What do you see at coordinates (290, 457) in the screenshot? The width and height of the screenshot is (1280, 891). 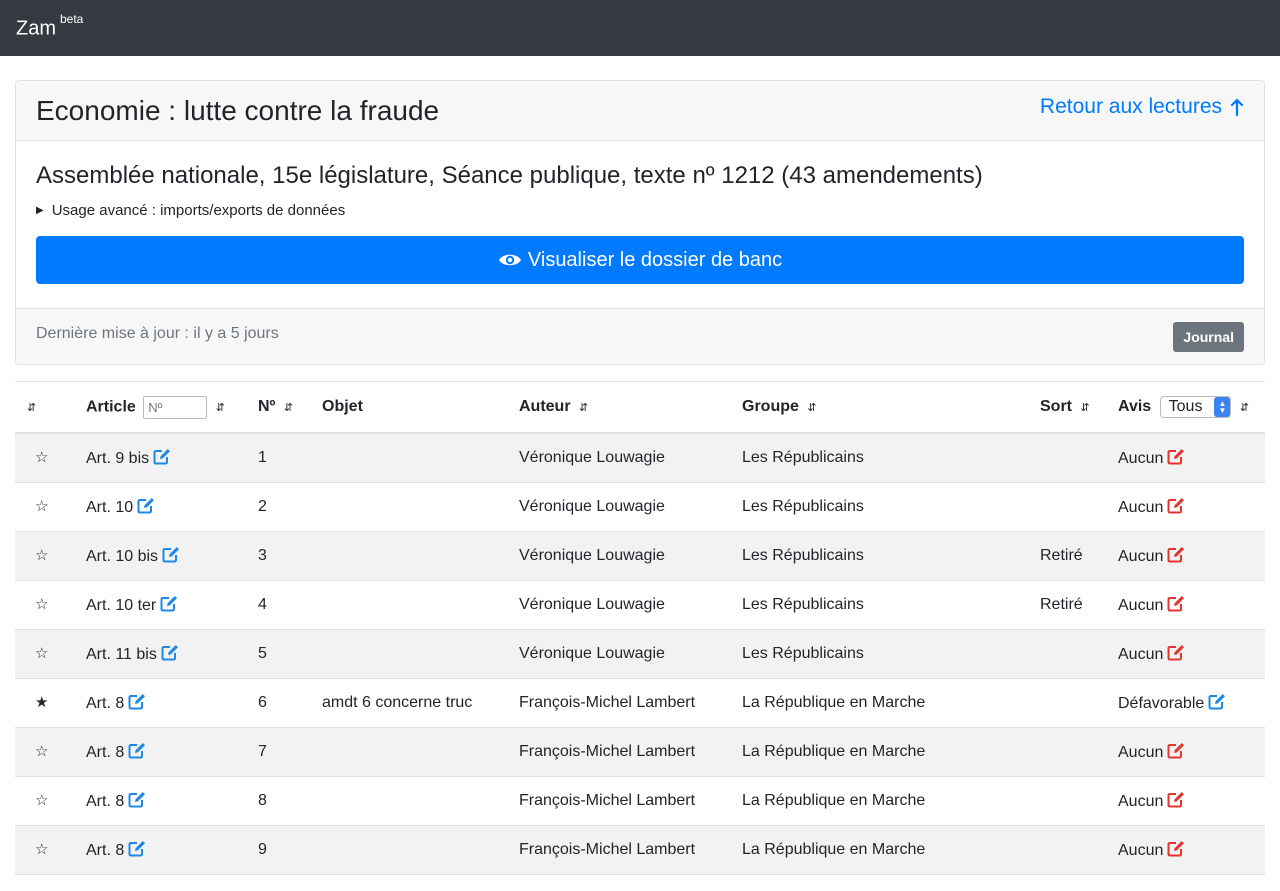 I see `num-cell: 1` at bounding box center [290, 457].